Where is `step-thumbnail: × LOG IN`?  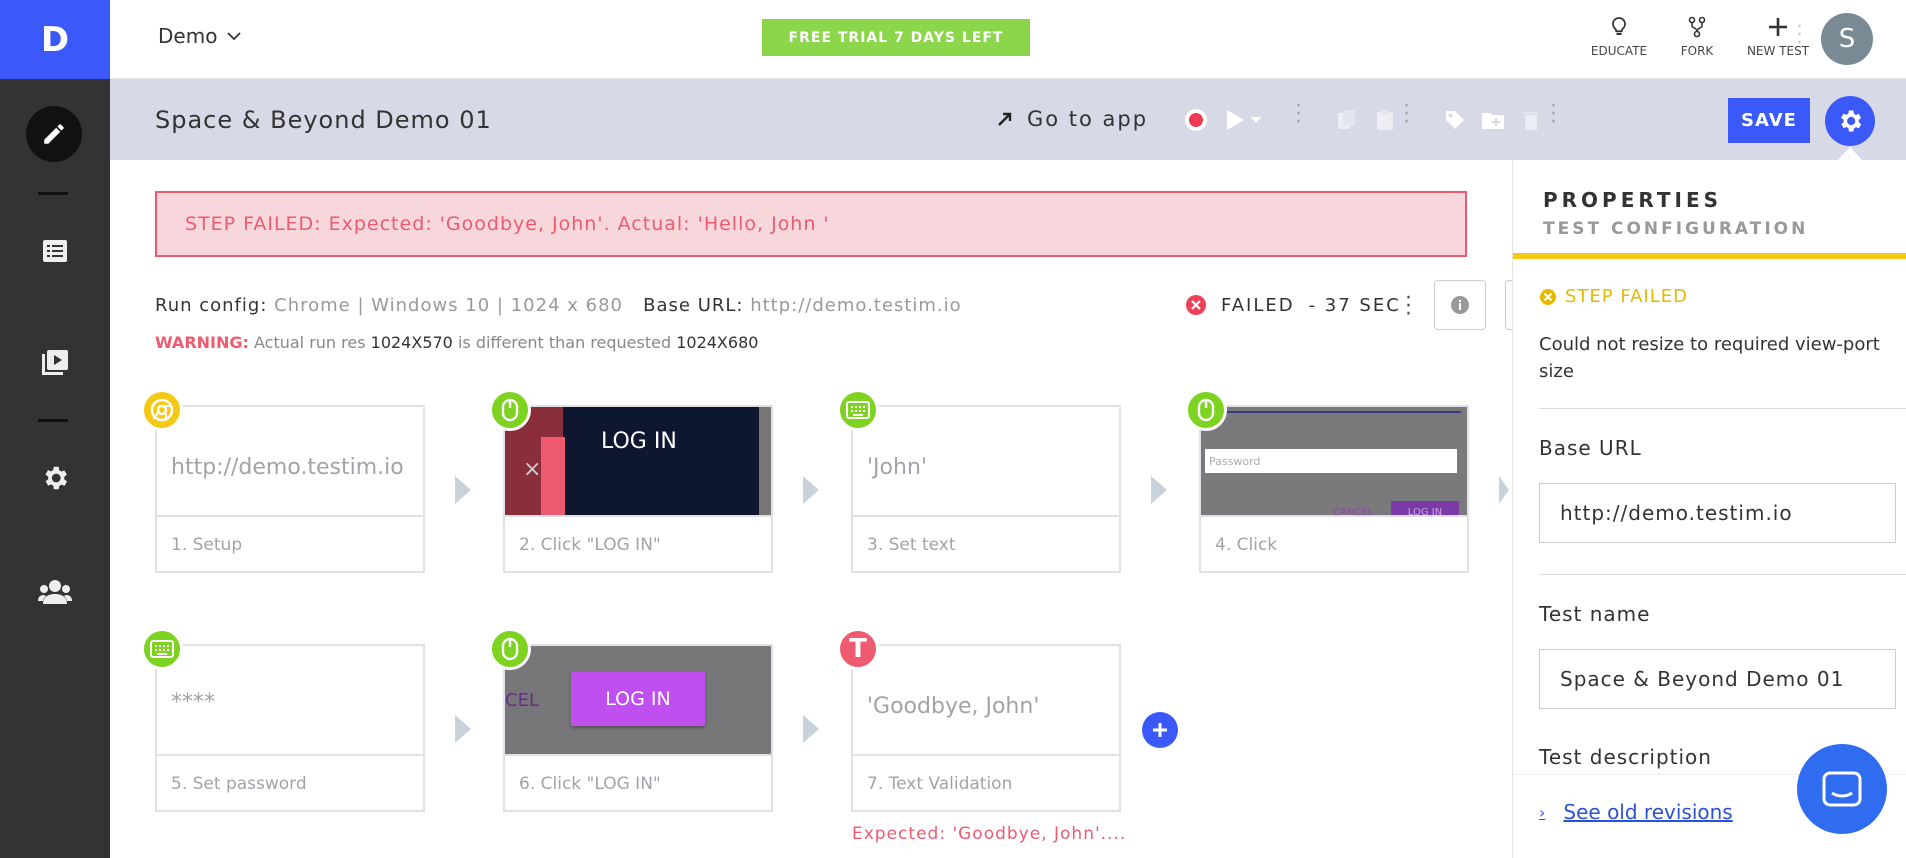 step-thumbnail: × LOG IN is located at coordinates (638, 462).